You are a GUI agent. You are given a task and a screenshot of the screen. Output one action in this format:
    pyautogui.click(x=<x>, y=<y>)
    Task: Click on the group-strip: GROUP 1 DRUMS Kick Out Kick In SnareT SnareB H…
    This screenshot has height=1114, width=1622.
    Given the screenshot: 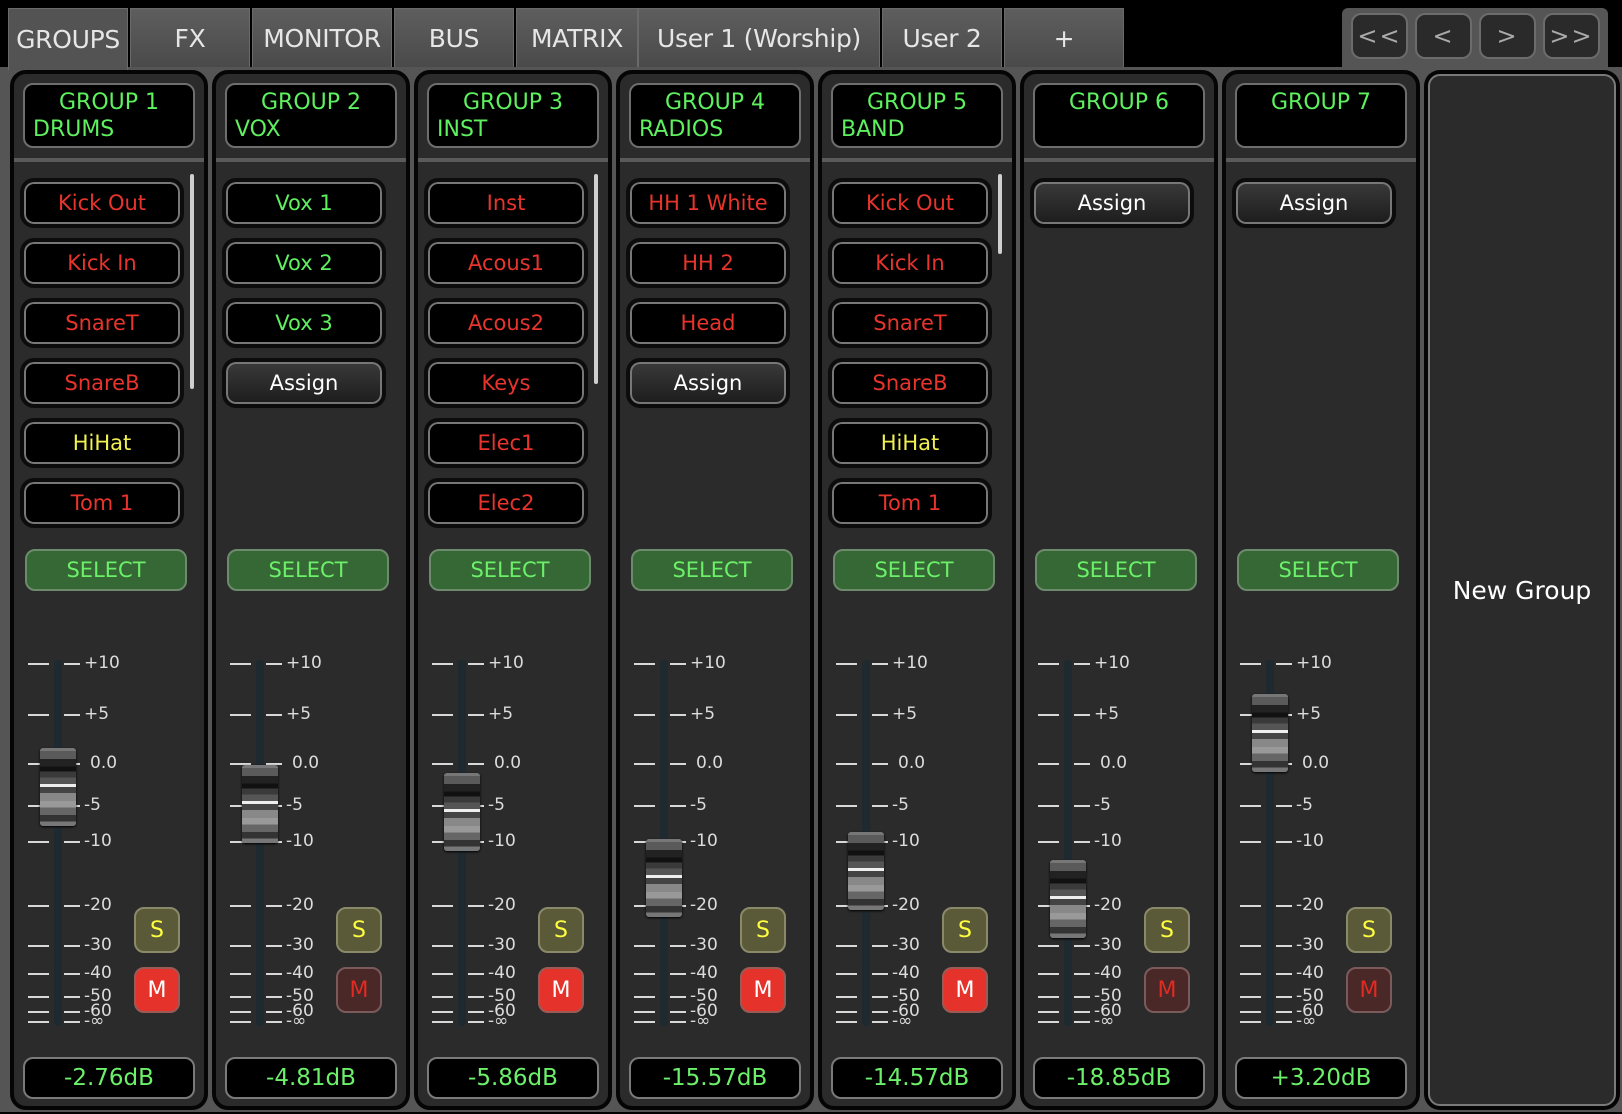 What is the action you would take?
    pyautogui.click(x=109, y=590)
    